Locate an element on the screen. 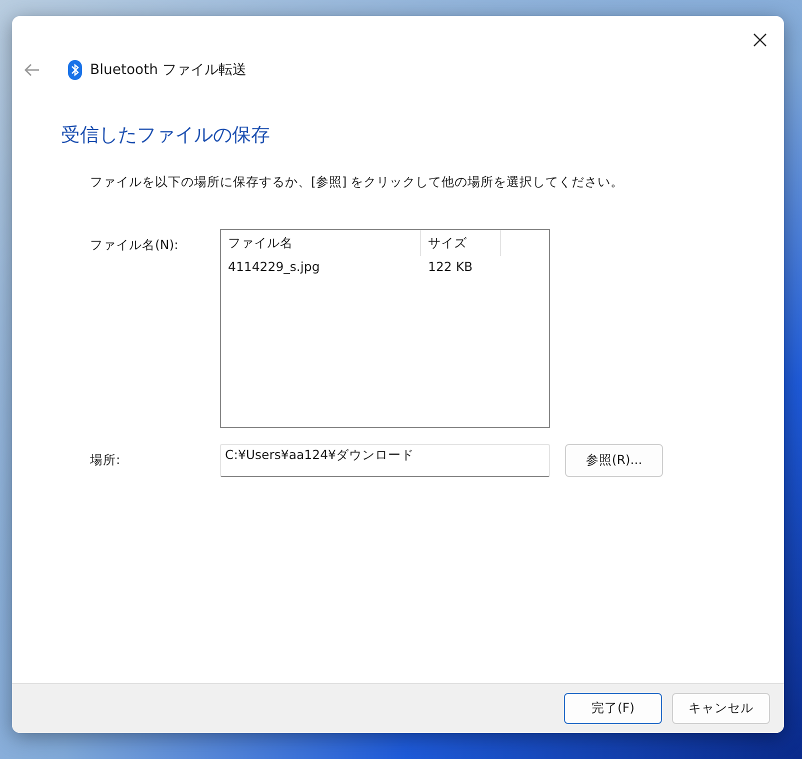 The height and width of the screenshot is (759, 802). window-title: Bluetooth ファイル転送 is located at coordinates (168, 70).